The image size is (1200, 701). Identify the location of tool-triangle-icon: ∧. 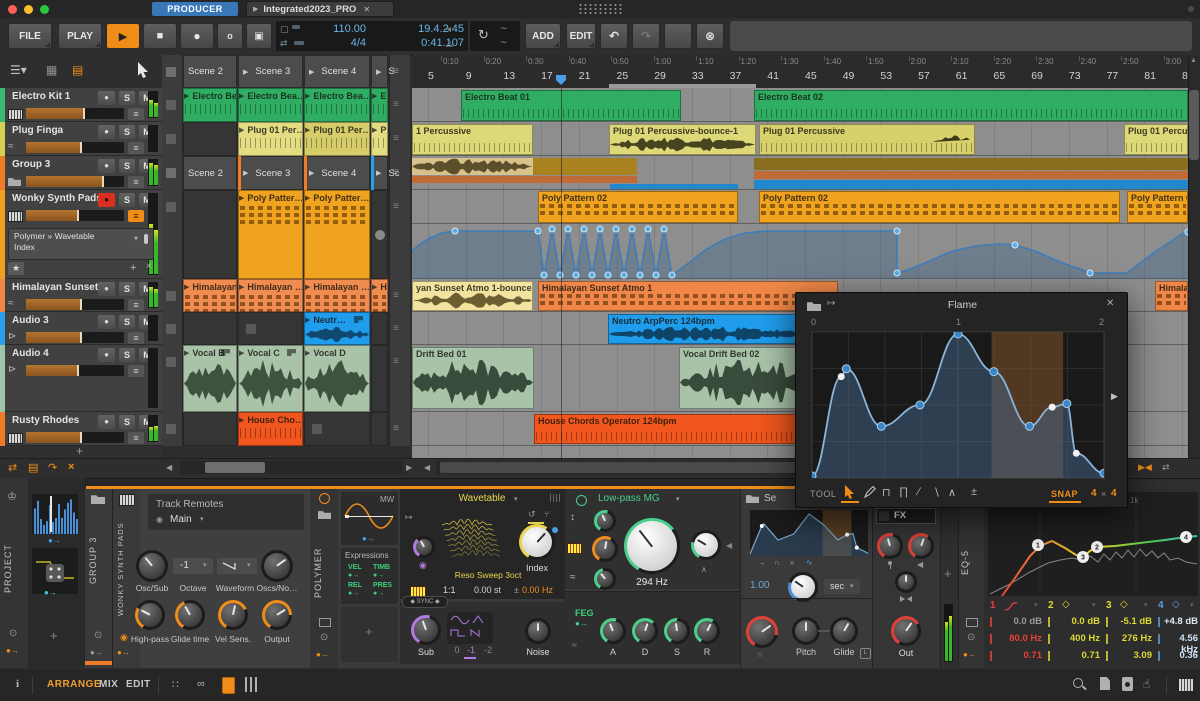
(952, 492).